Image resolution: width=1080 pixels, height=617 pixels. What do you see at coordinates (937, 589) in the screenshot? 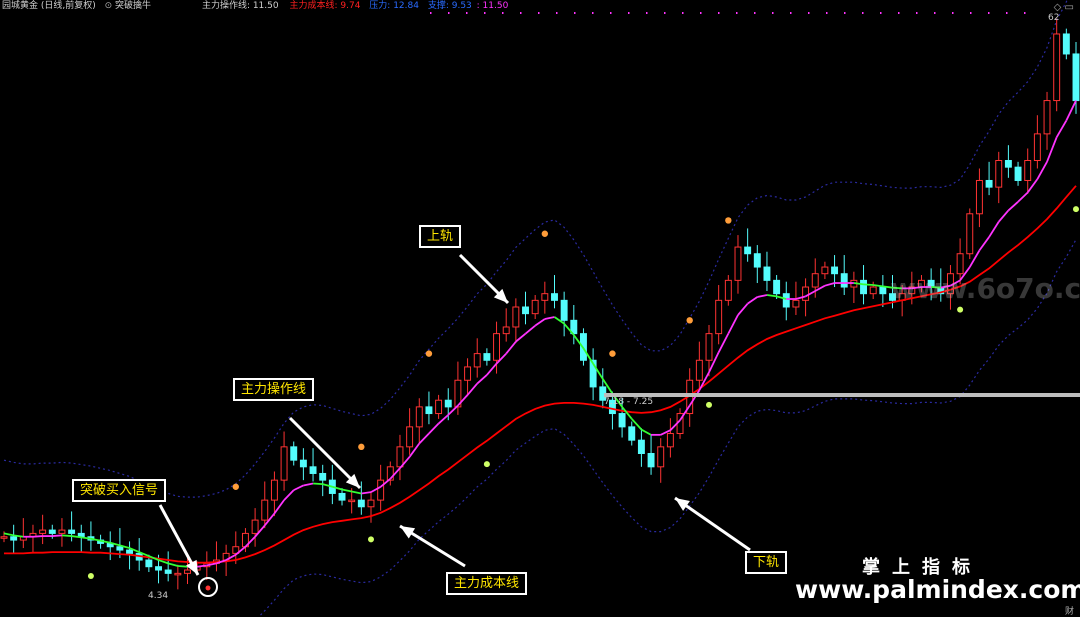
I see `url-watermark: www.palmindex.com` at bounding box center [937, 589].